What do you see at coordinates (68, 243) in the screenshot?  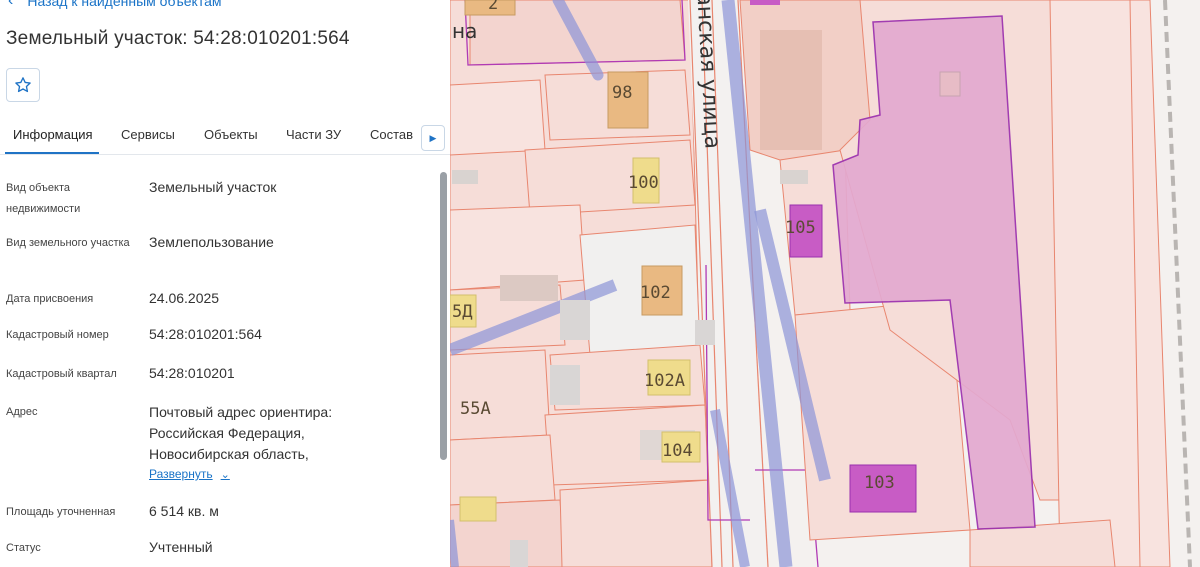 I see `property-label: Вид земельного участка` at bounding box center [68, 243].